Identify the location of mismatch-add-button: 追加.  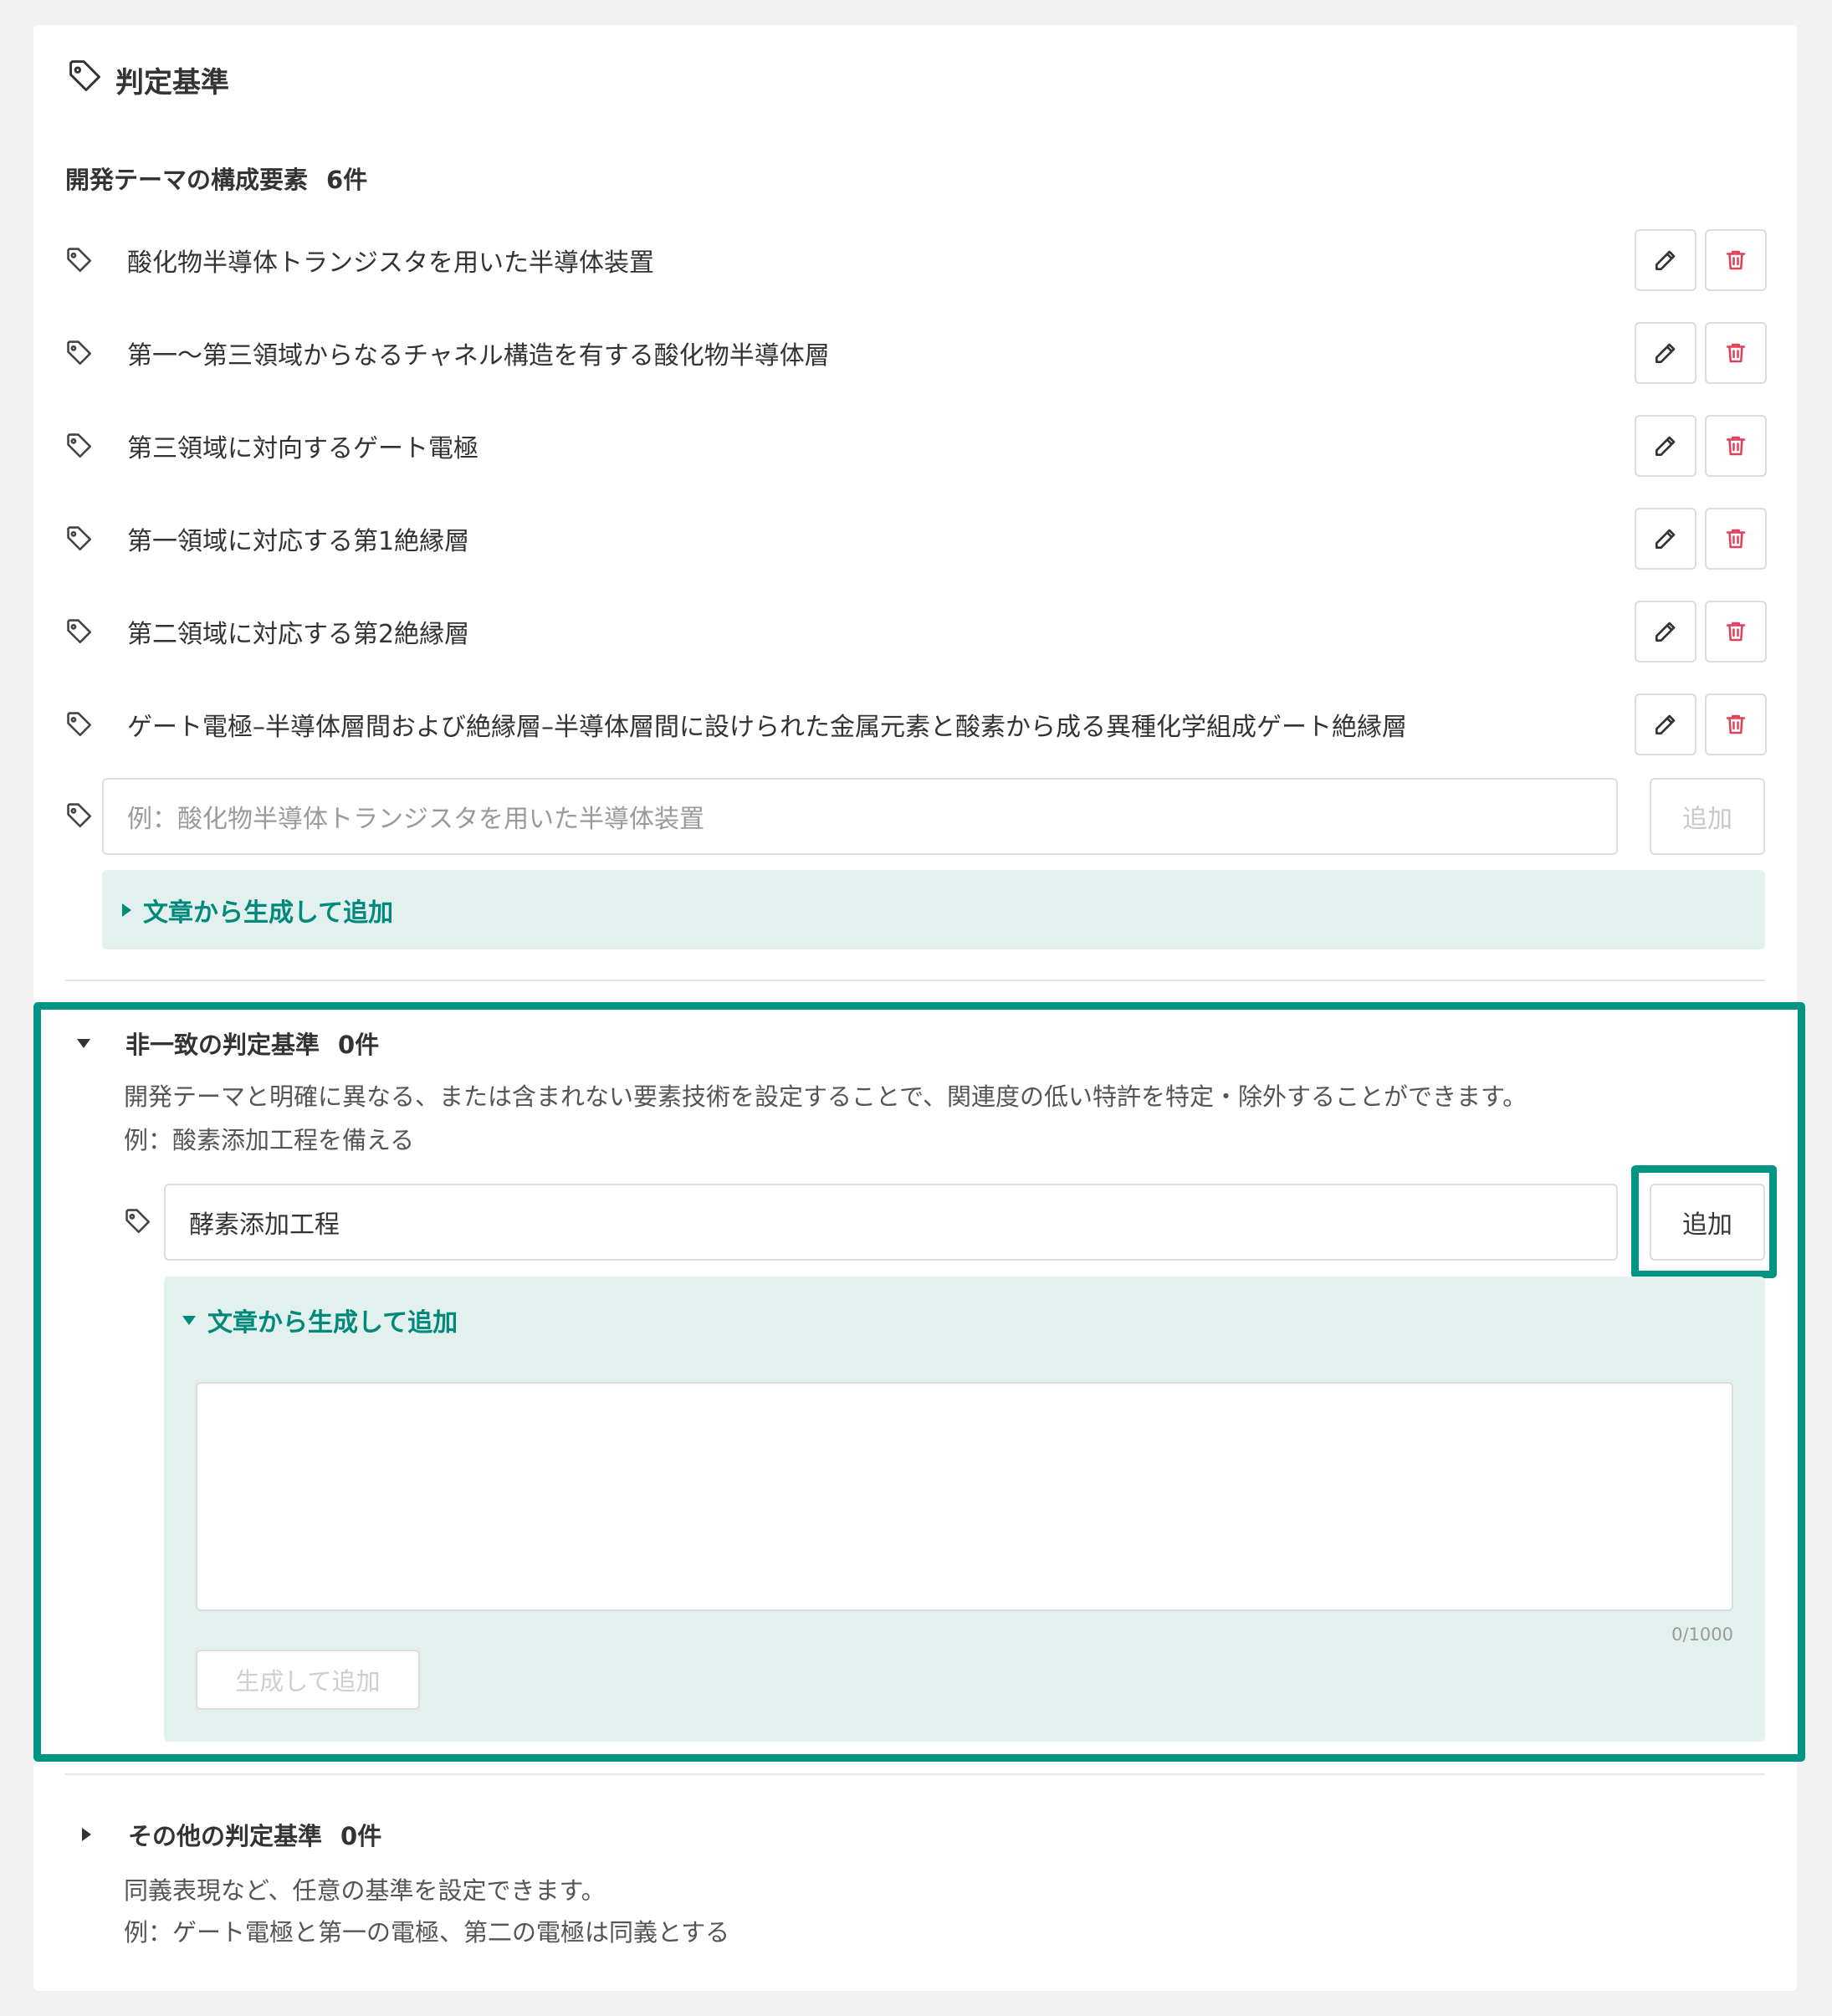
(1707, 1222).